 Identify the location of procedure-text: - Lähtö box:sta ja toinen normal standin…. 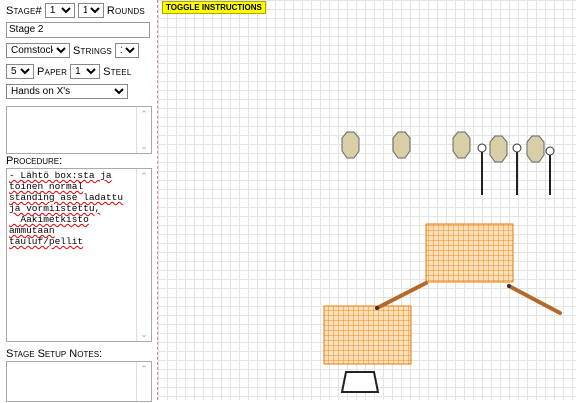
(79, 208).